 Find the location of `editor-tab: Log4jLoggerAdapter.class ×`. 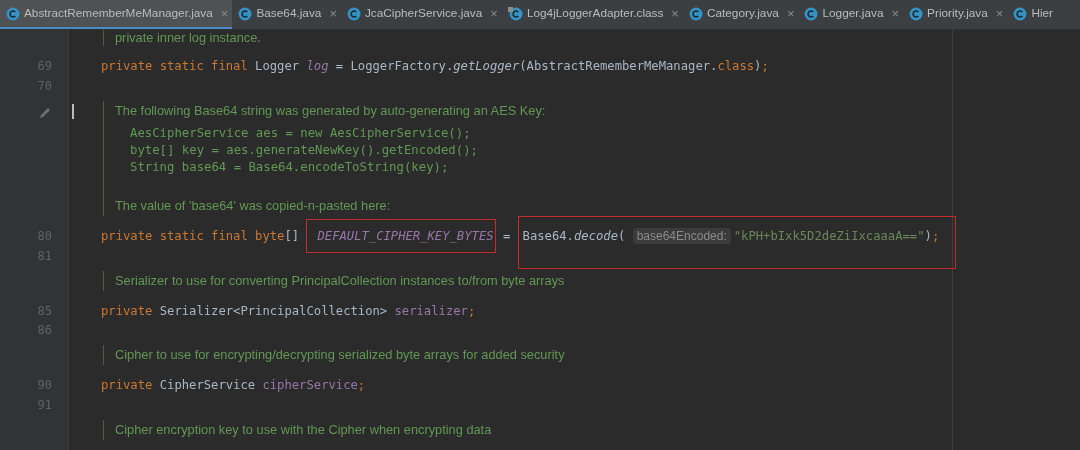

editor-tab: Log4jLoggerAdapter.class × is located at coordinates (592, 14).